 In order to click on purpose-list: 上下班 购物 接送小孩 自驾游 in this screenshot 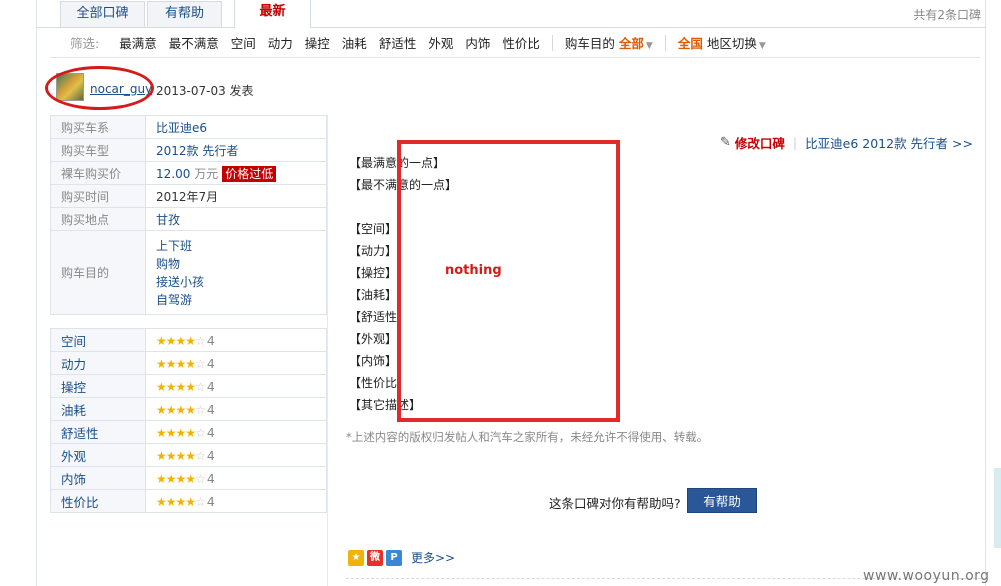, I will do `click(236, 272)`.